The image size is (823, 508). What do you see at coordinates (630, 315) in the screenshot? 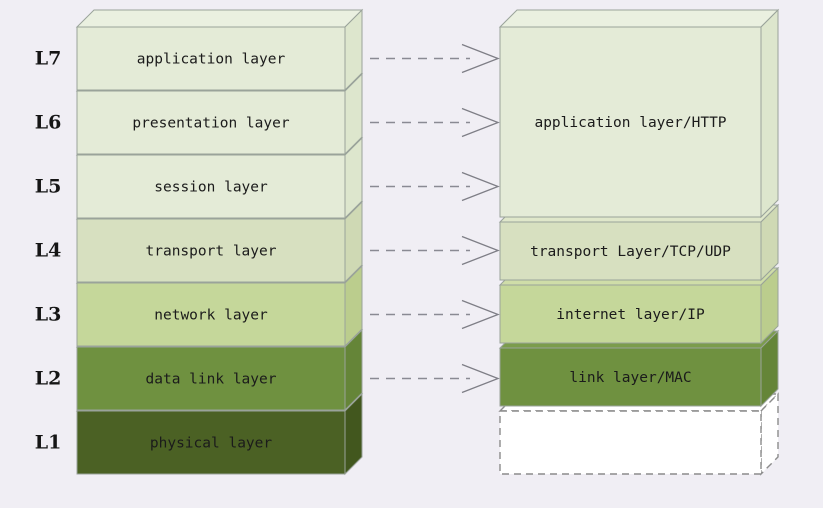
I see `layer-box-label: internet layer/IP` at bounding box center [630, 315].